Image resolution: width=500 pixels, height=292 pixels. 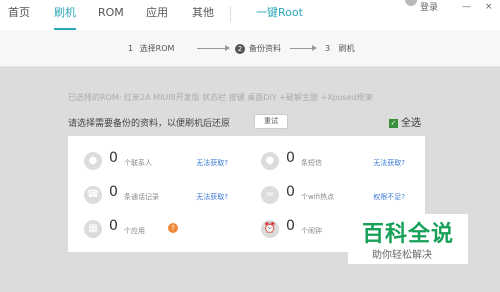 I want to click on alarm-icon: ⏰, so click(x=270, y=229).